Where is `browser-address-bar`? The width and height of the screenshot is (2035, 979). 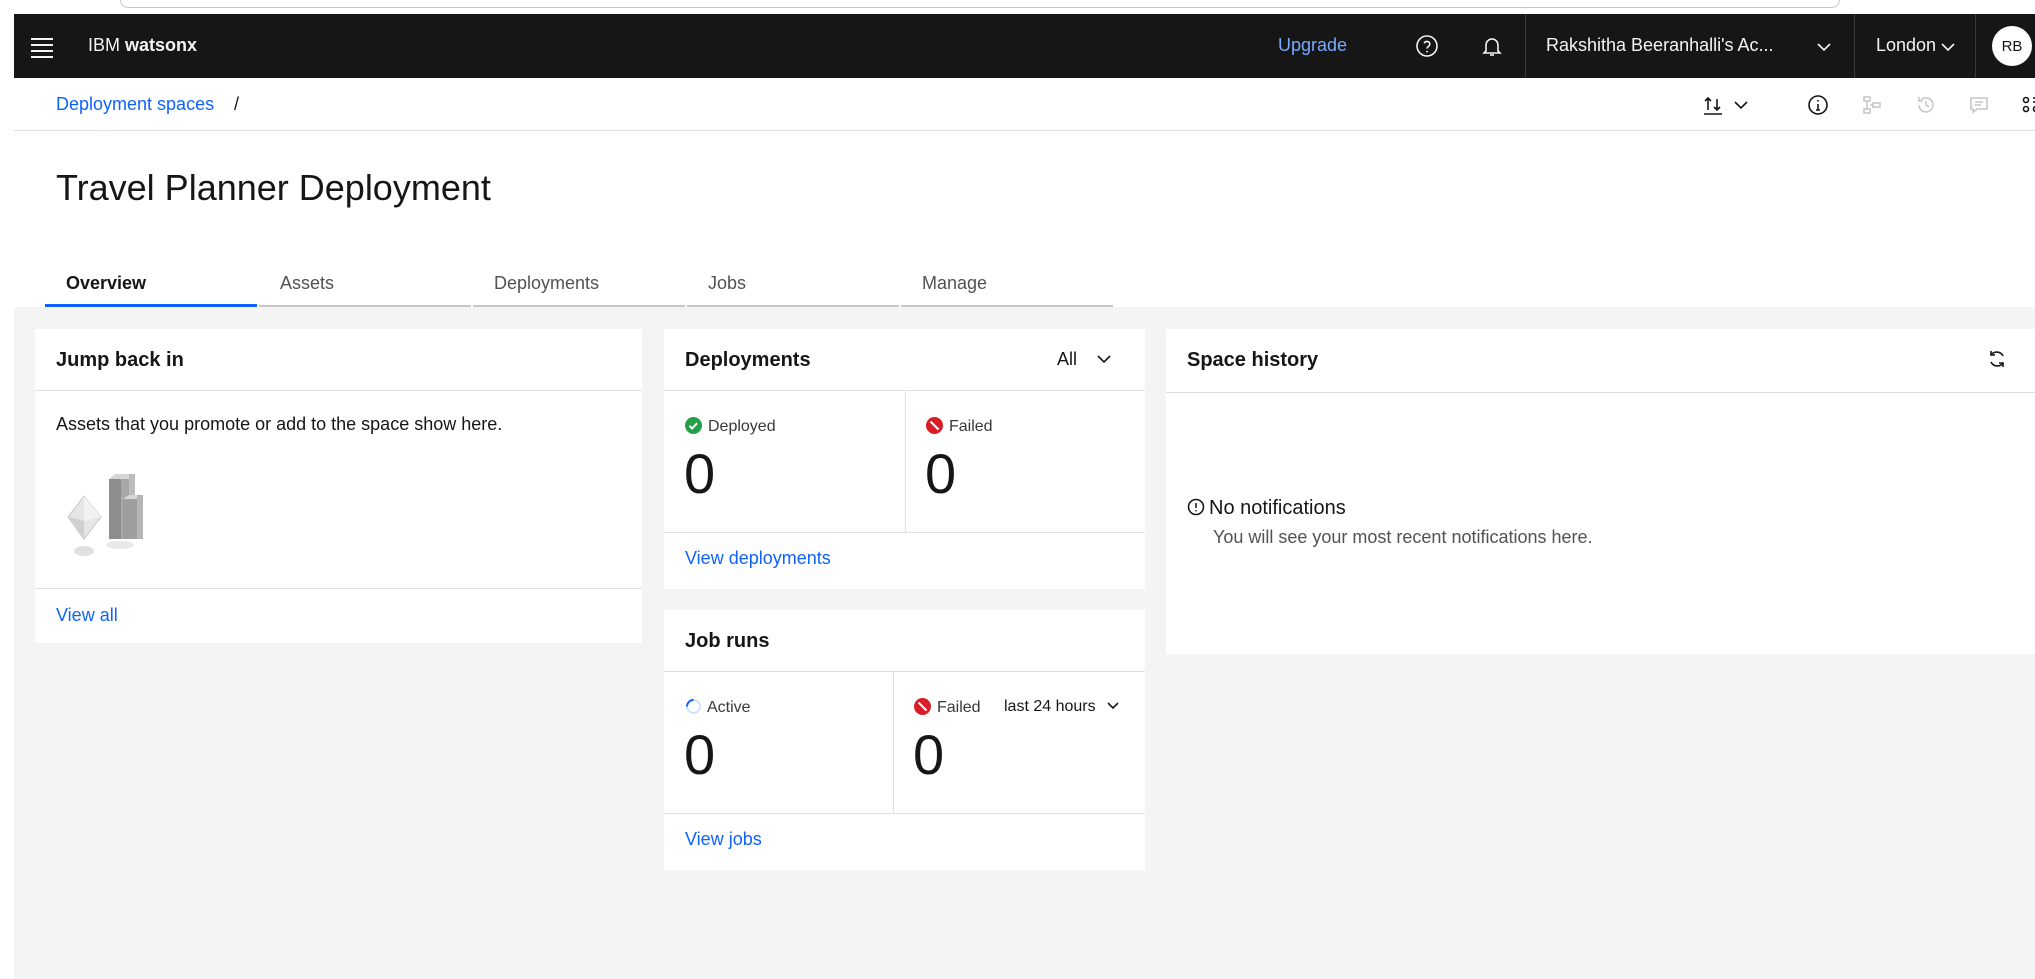
browser-address-bar is located at coordinates (980, 4).